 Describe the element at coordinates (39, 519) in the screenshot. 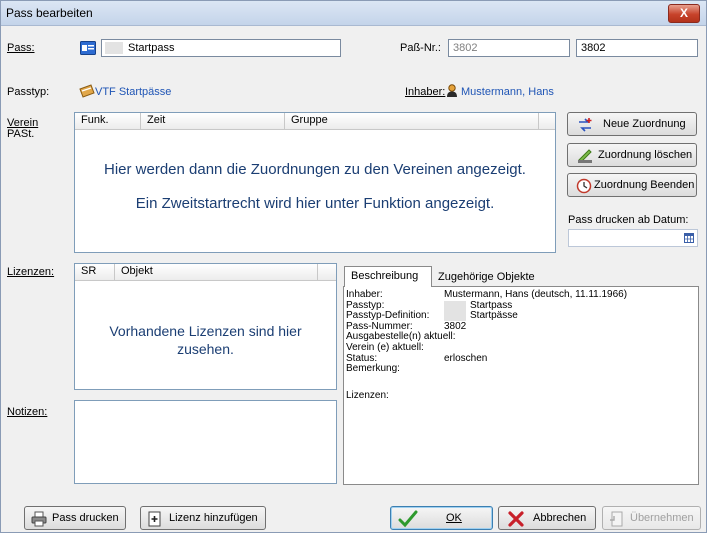

I see `printer-icon` at that location.